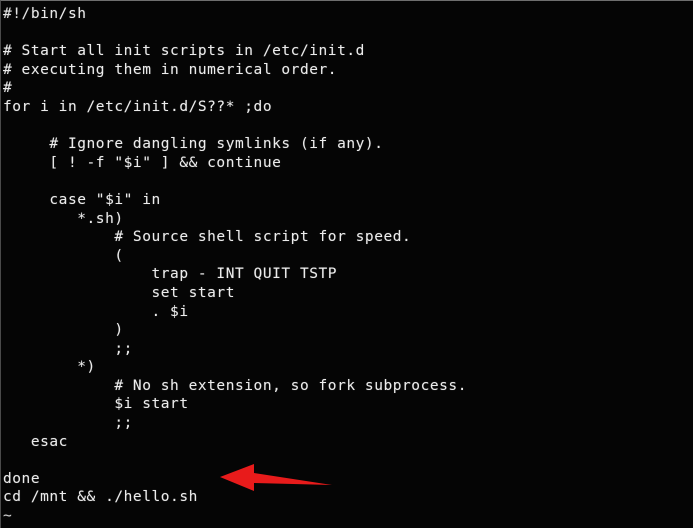  I want to click on code-line: # executing them in numerical order., so click(170, 69).